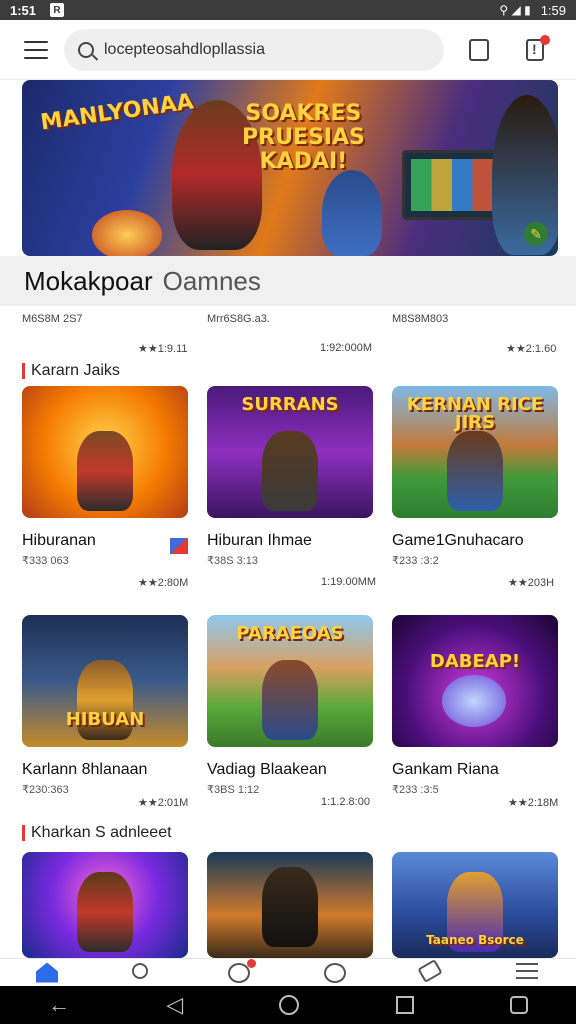 The height and width of the screenshot is (1024, 576). Describe the element at coordinates (290, 633) in the screenshot. I see `thumb-label: PARAEOAS` at that location.